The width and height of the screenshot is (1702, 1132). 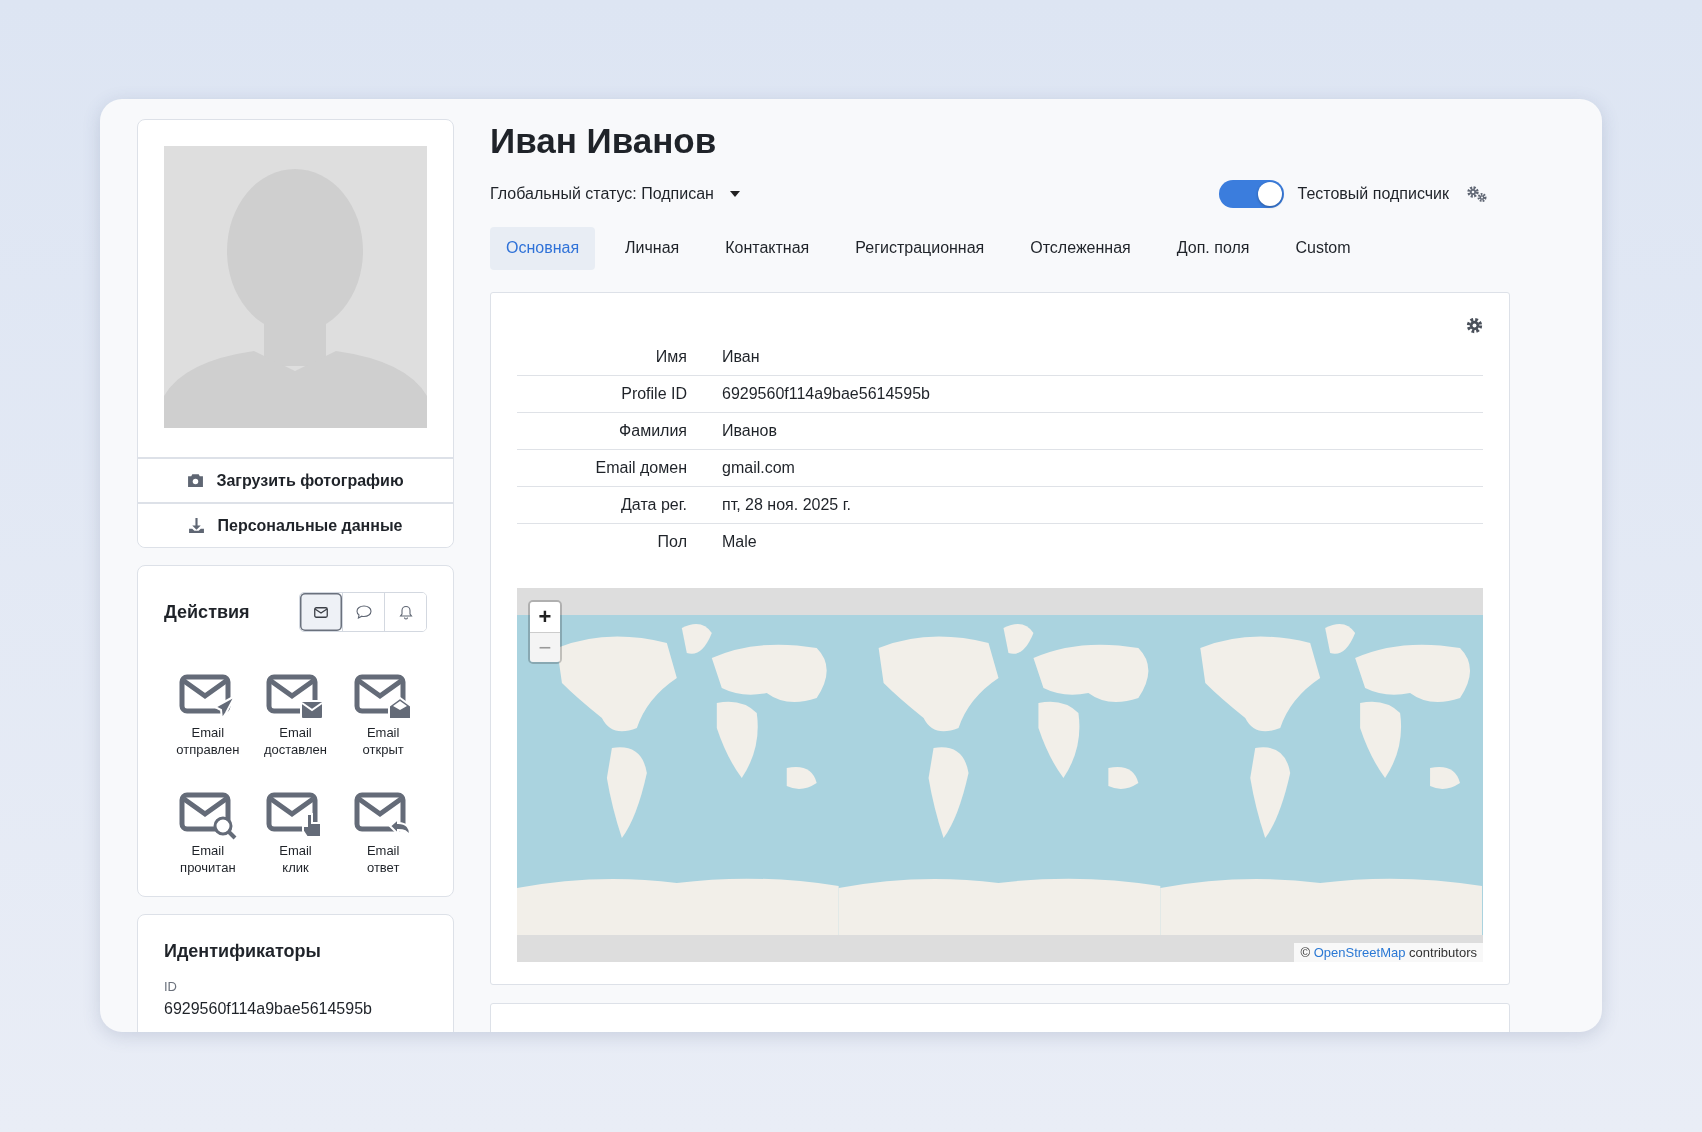 I want to click on field-value: gmail.com, so click(x=758, y=468).